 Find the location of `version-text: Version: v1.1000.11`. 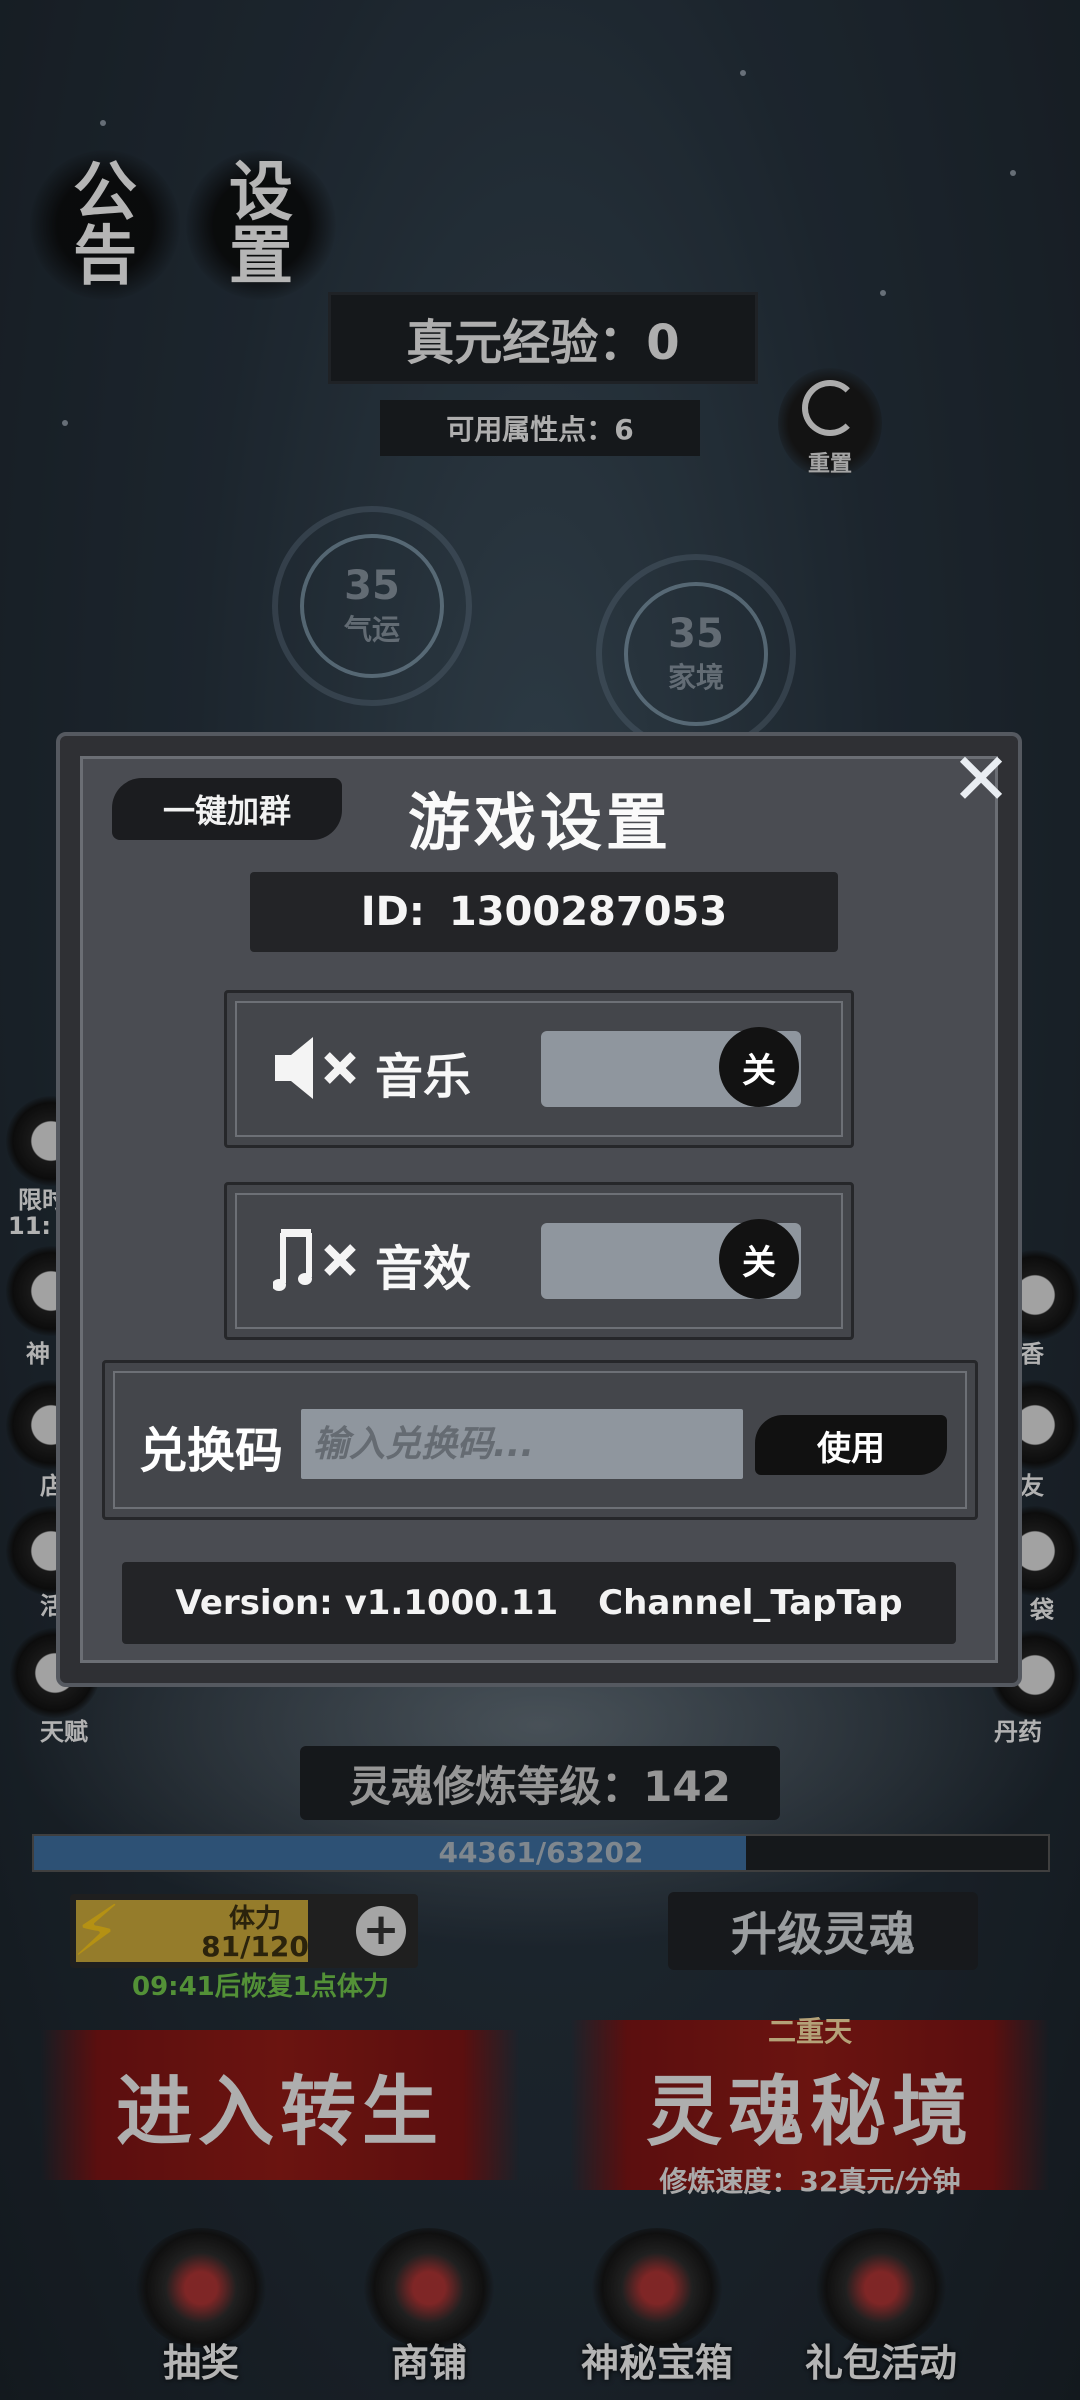

version-text: Version: v1.1000.11 is located at coordinates (367, 1603).